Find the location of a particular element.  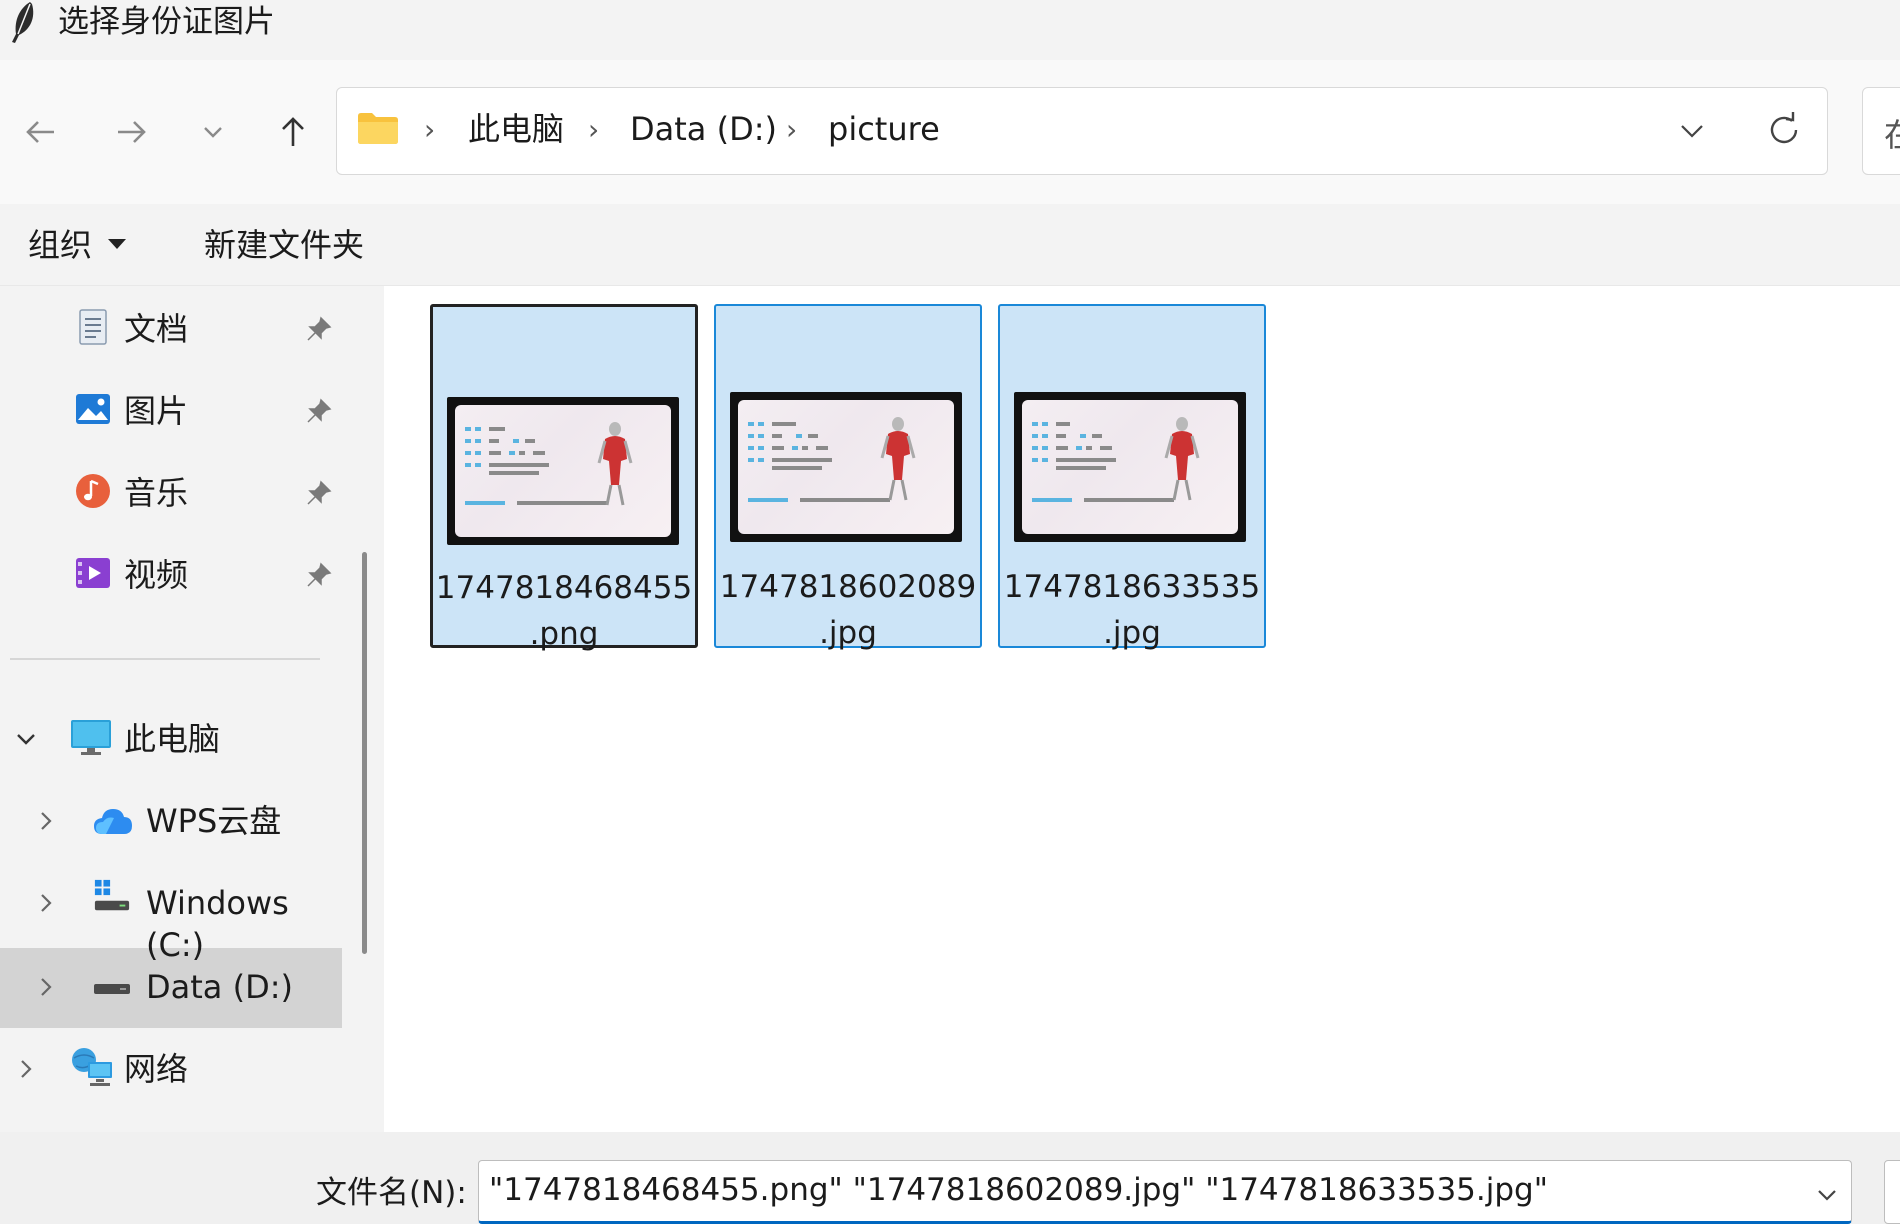

drive-icon is located at coordinates (112, 989).